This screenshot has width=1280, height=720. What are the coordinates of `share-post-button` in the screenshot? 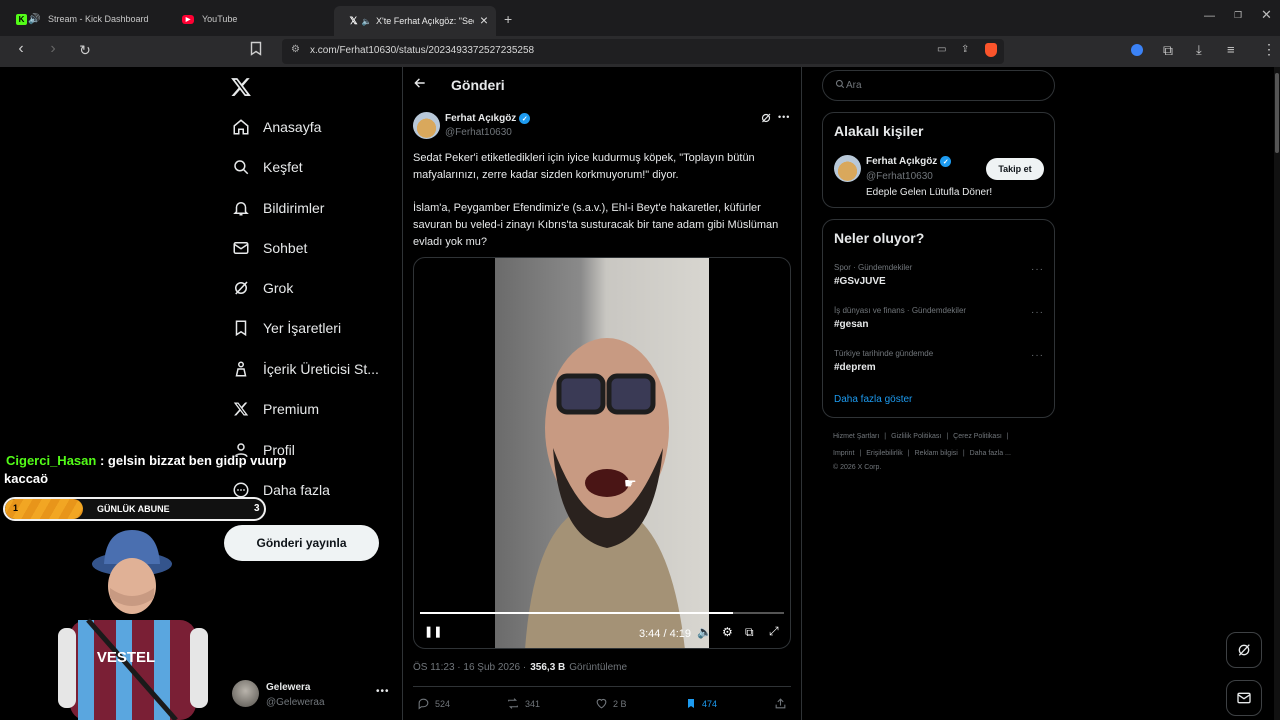 It's located at (783, 703).